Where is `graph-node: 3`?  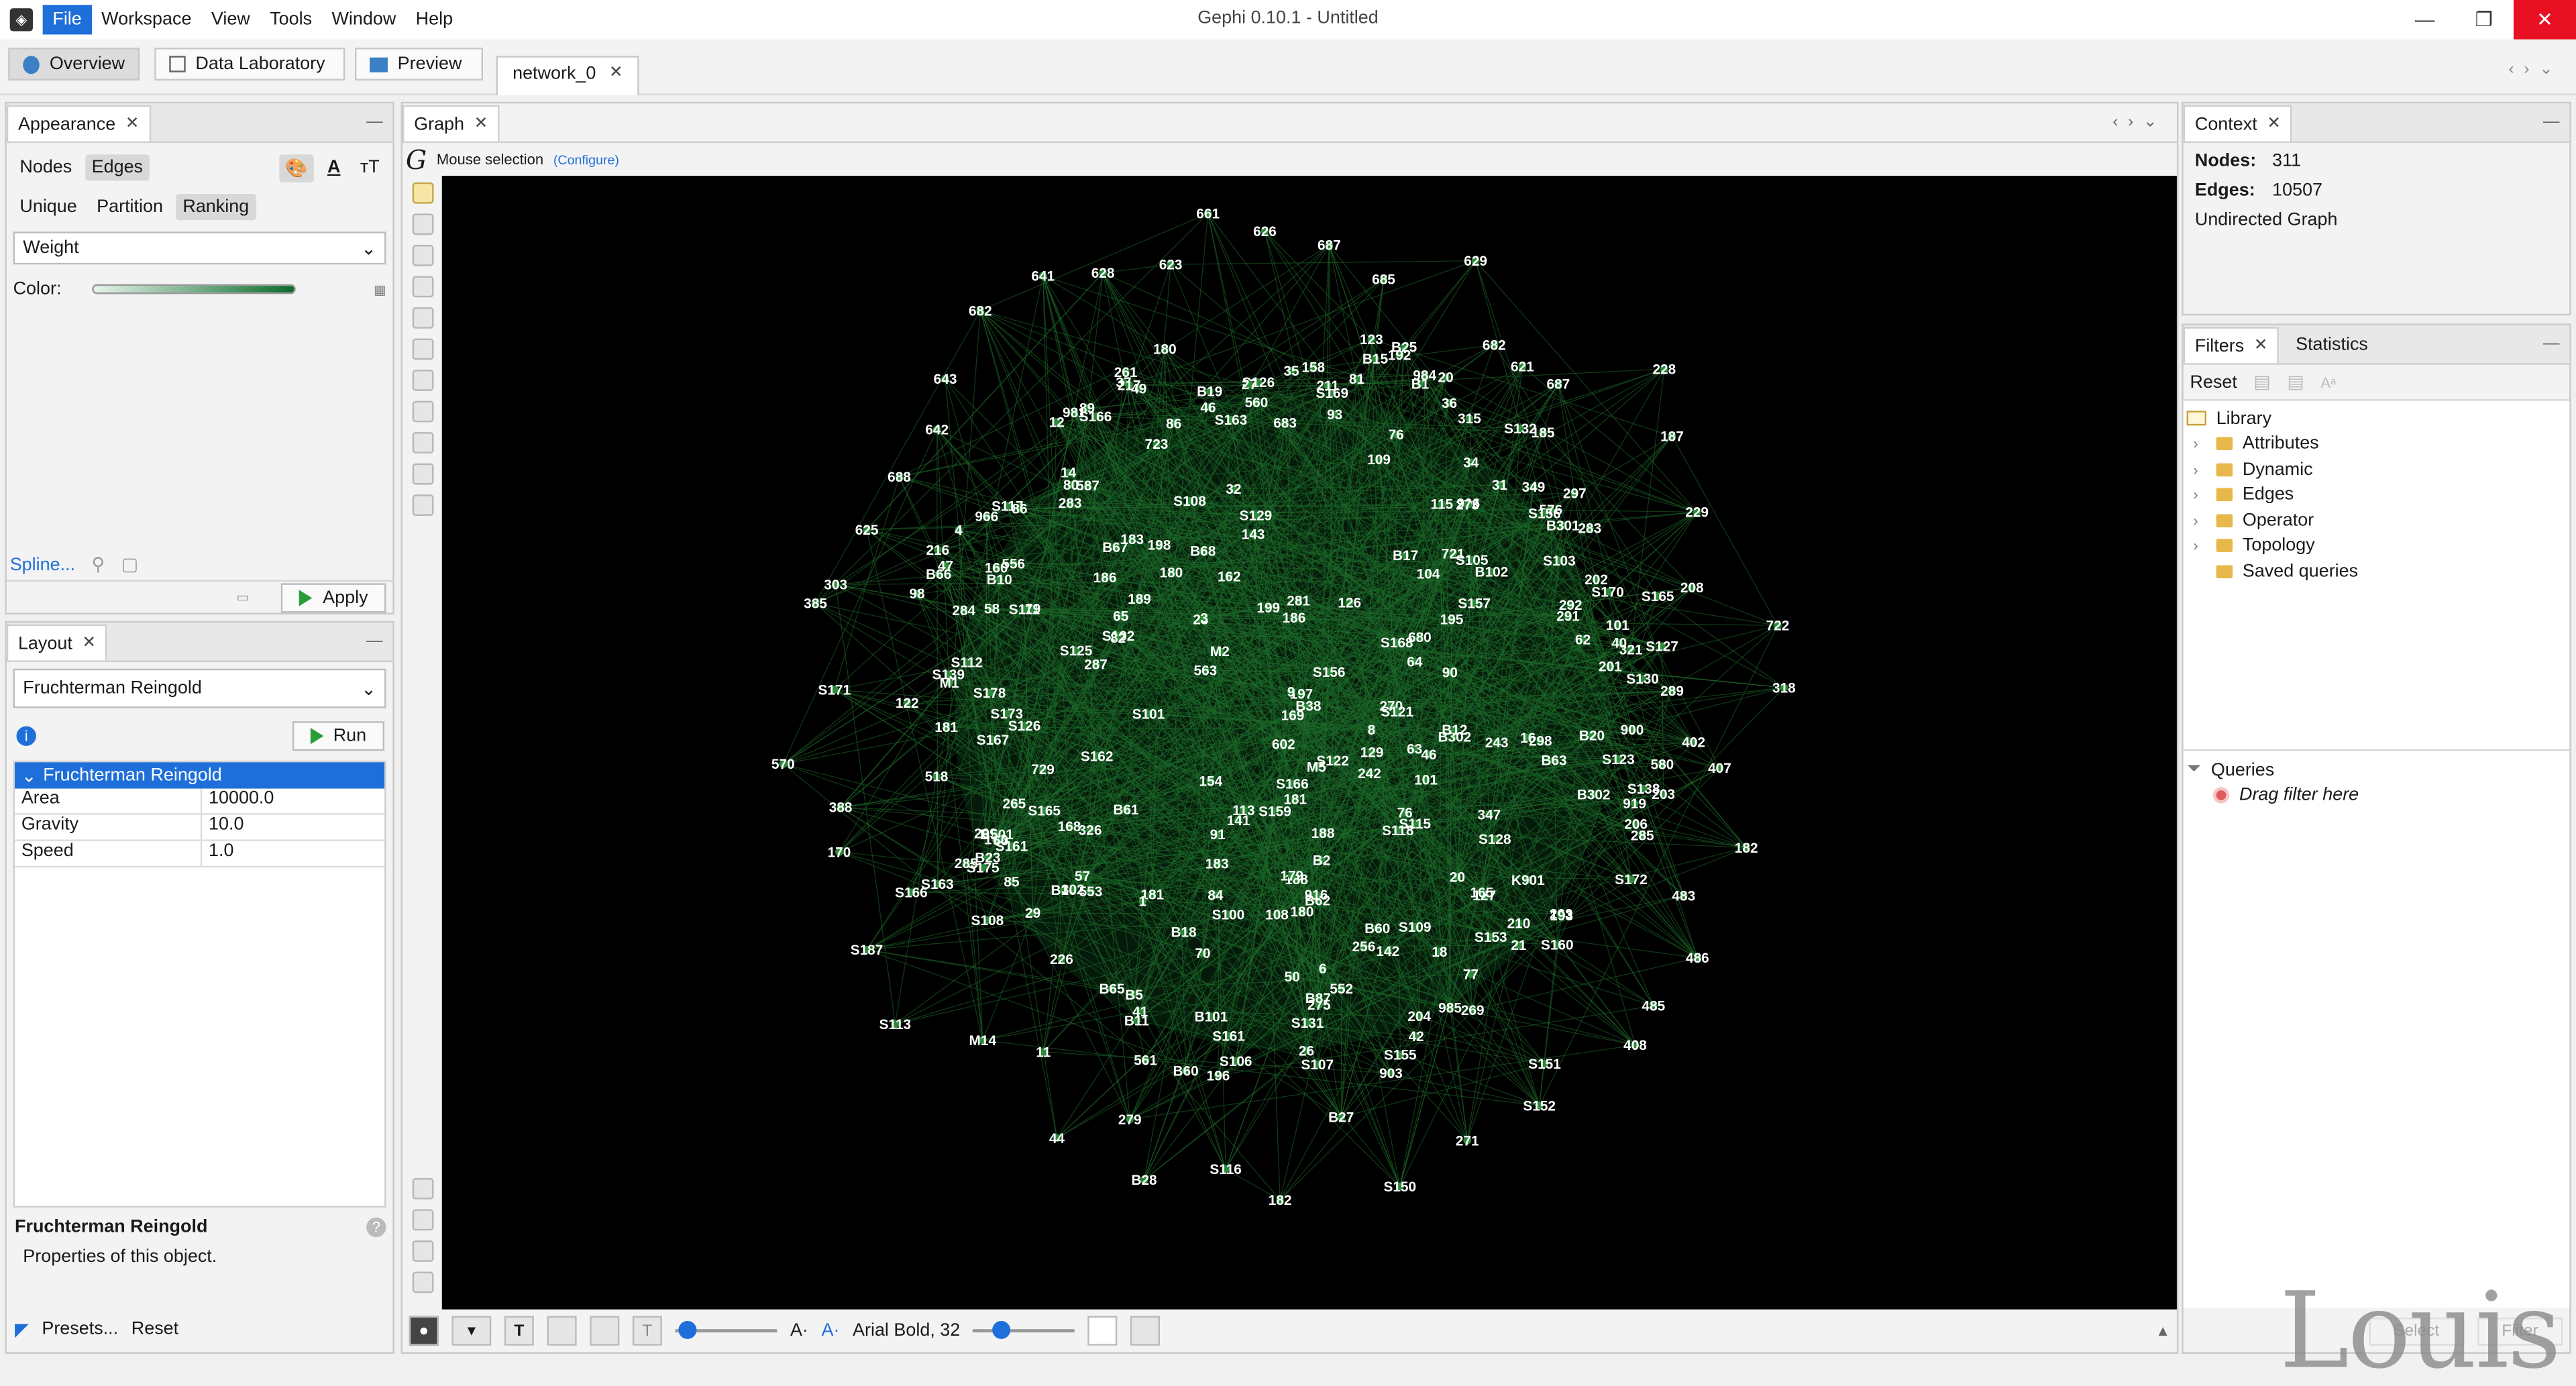 graph-node: 3 is located at coordinates (1204, 619).